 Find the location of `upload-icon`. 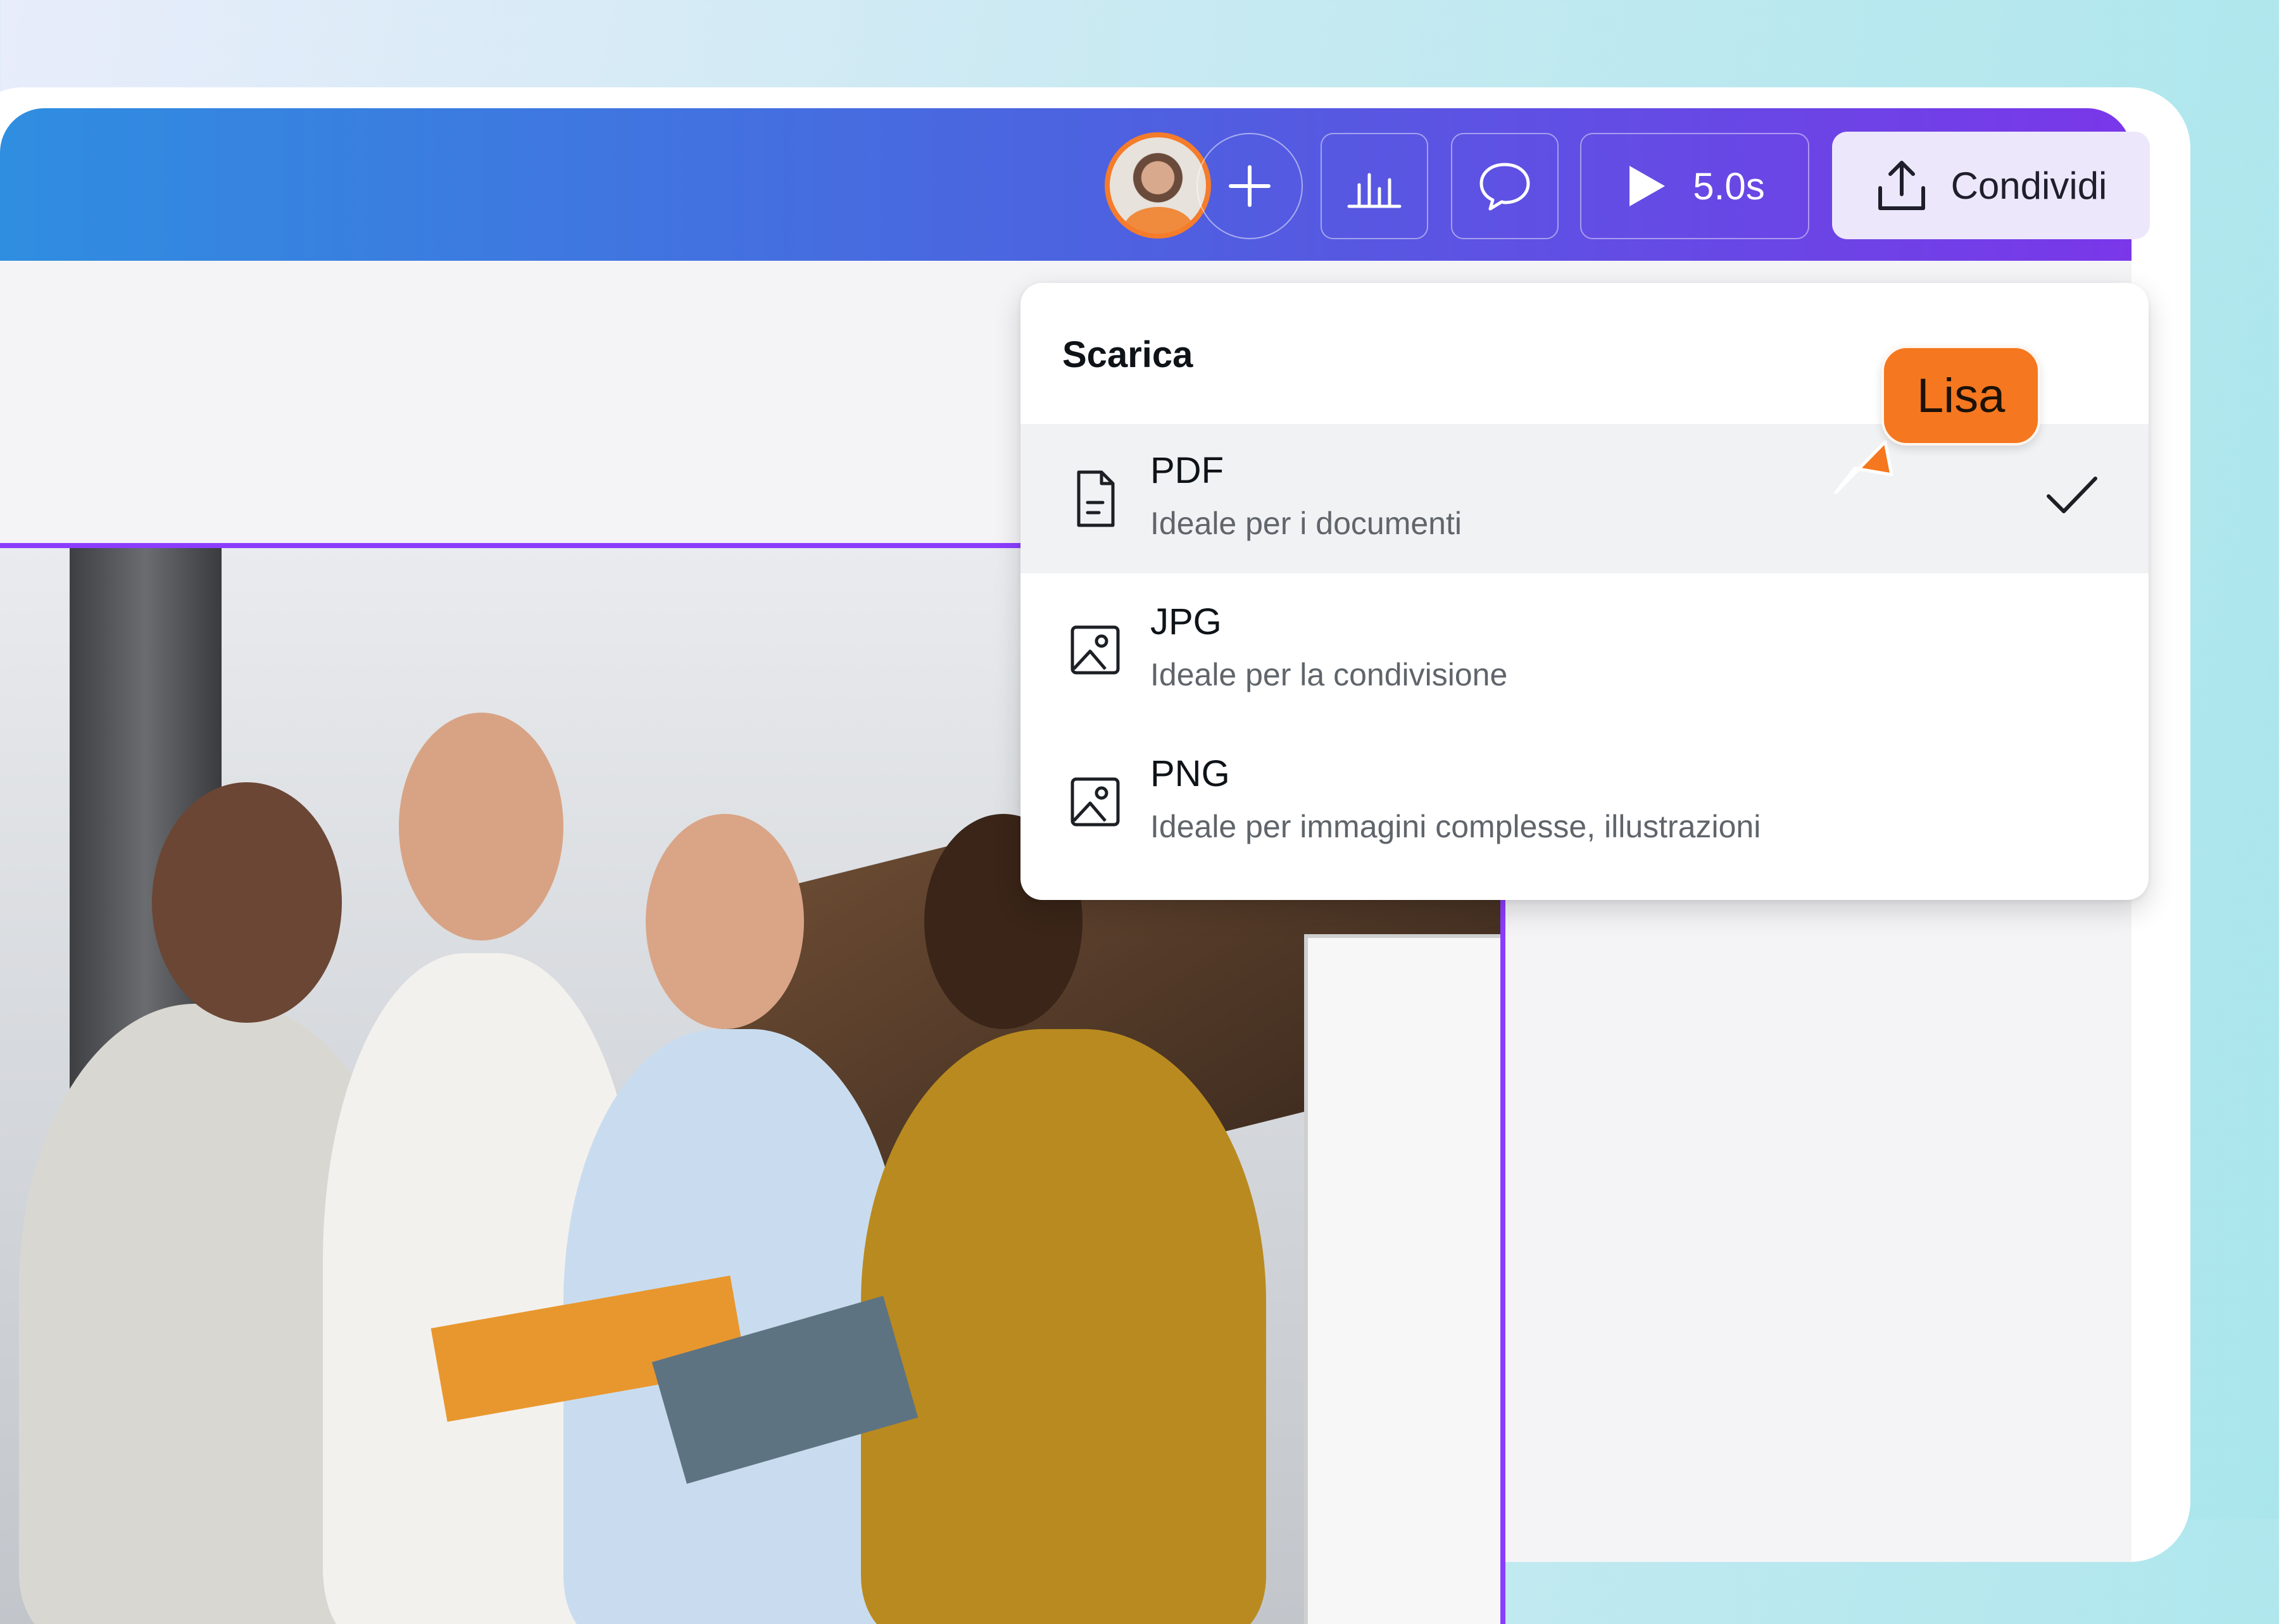

upload-icon is located at coordinates (1901, 185).